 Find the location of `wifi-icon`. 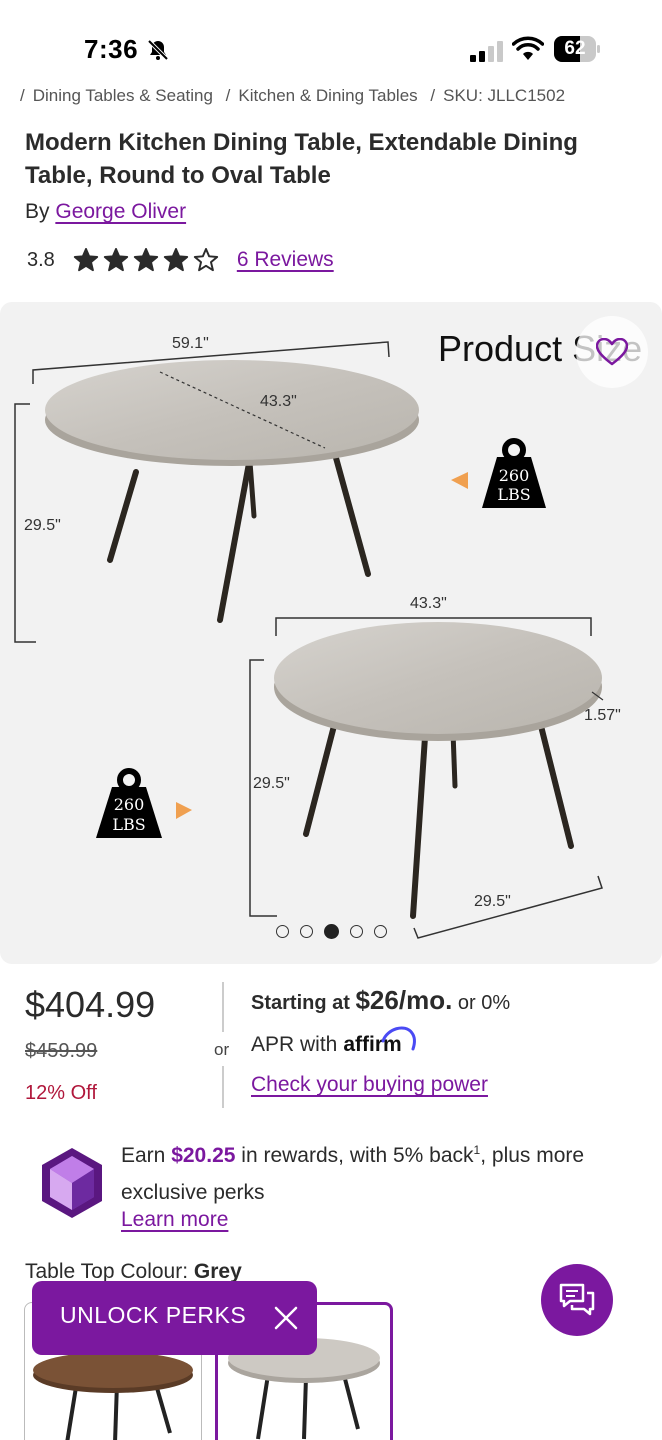

wifi-icon is located at coordinates (528, 48).